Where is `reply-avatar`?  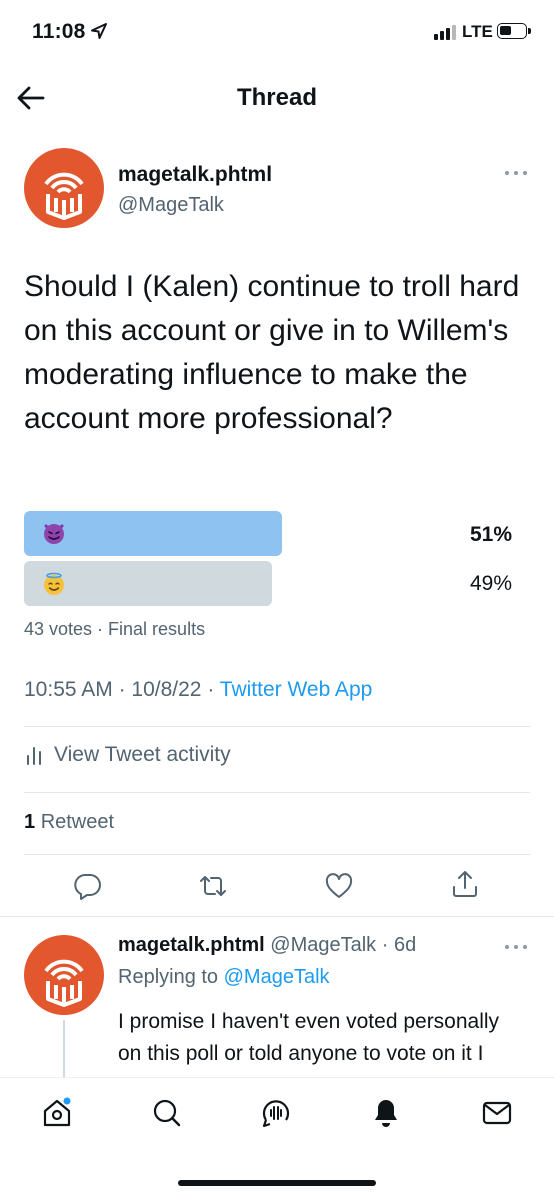 reply-avatar is located at coordinates (64, 975).